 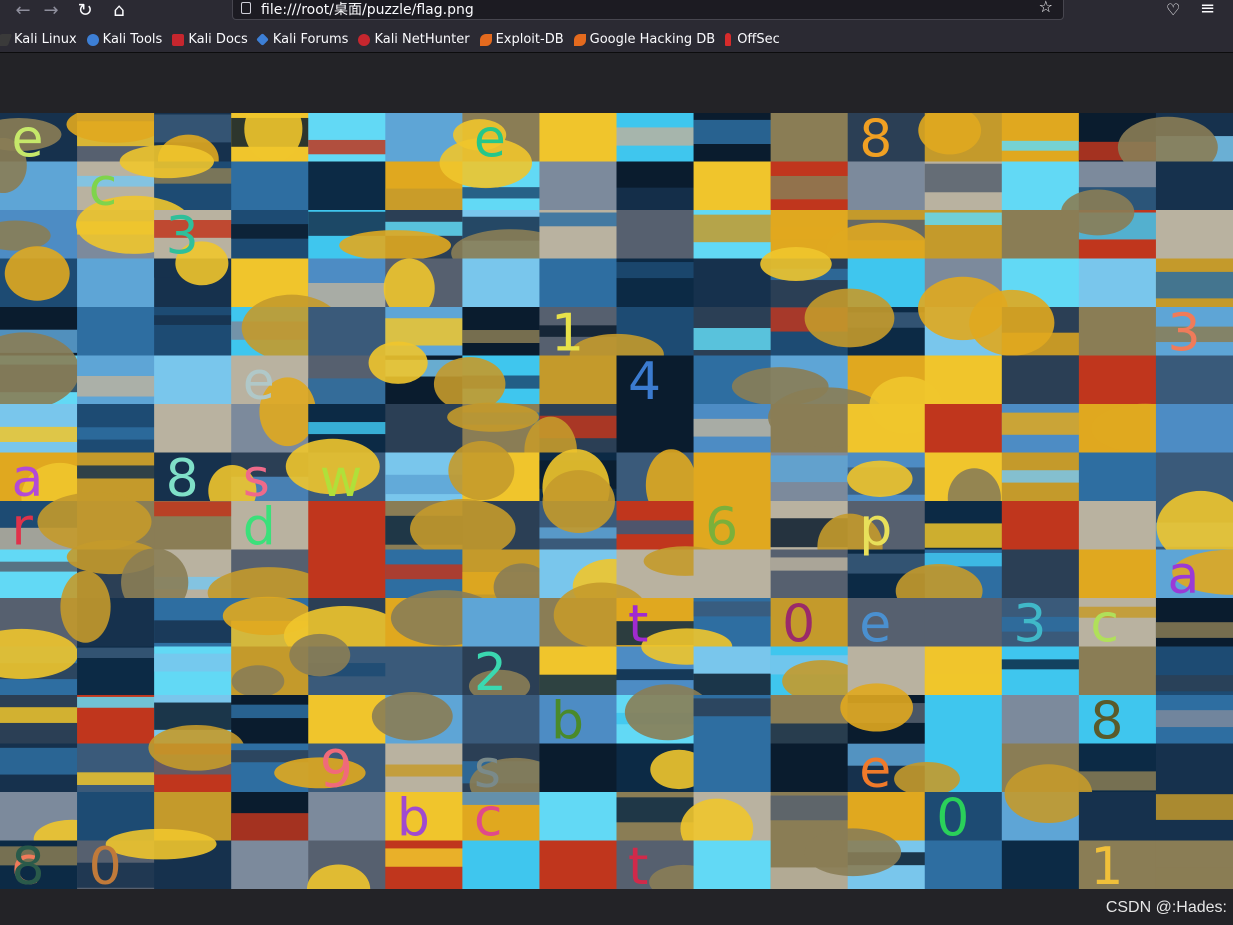 I want to click on url-bar: file:///root/桌面/puzzle/flag.png ☆, so click(x=648, y=10).